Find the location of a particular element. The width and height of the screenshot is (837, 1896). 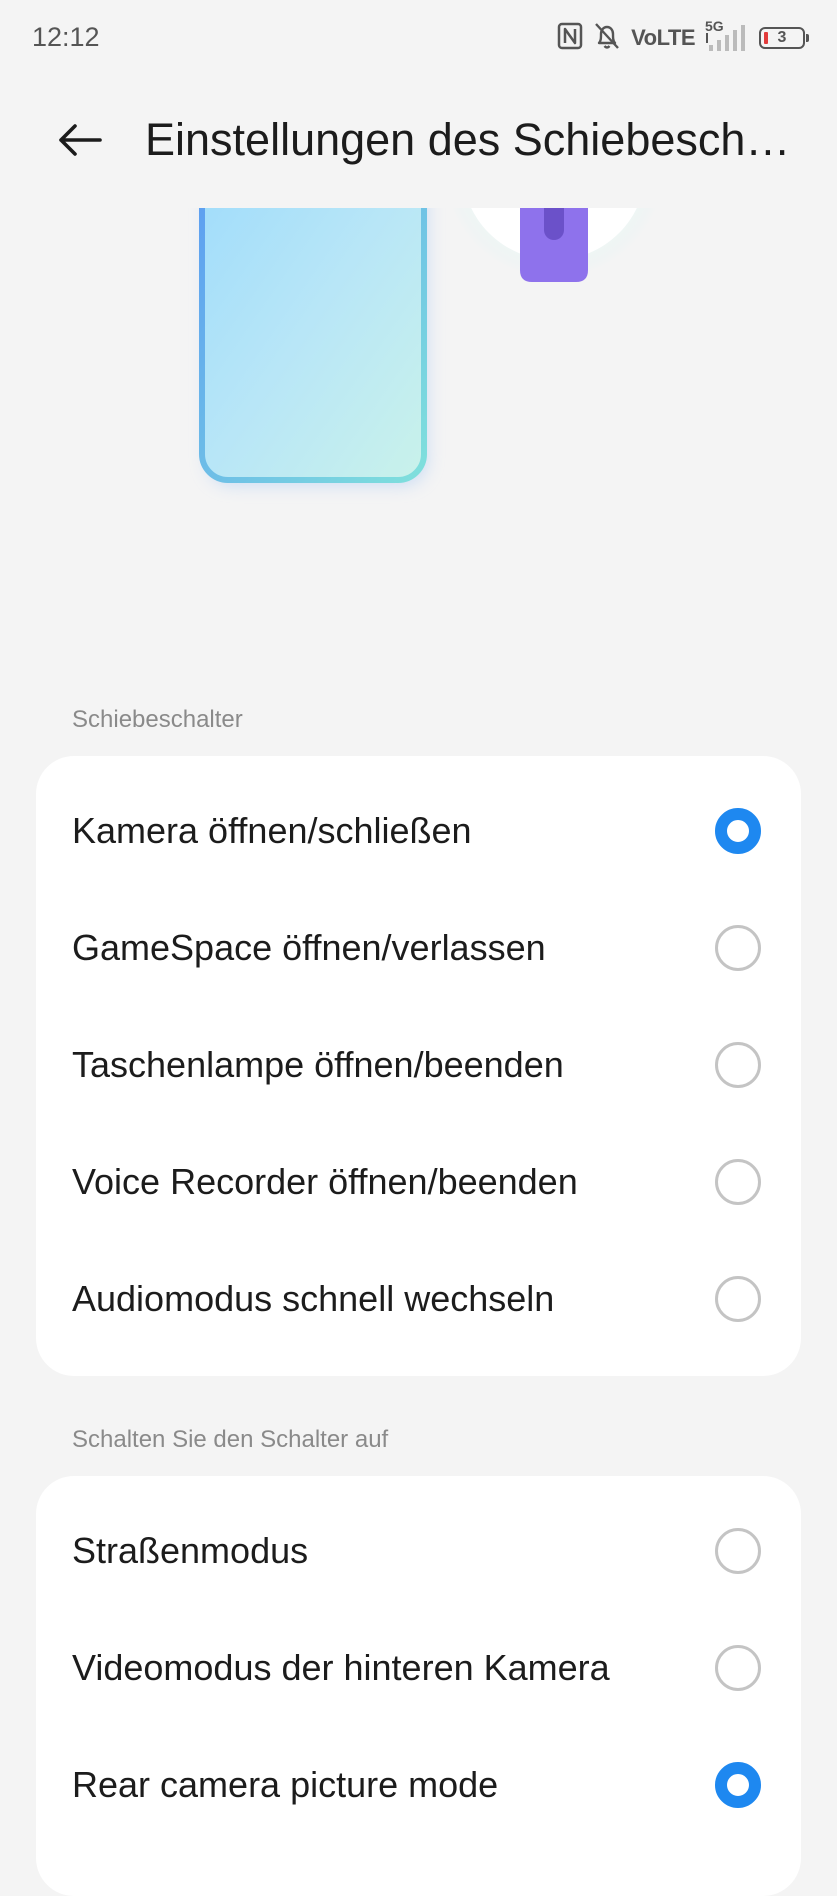

section-label-switch-up: Schalten Sie den Schalter auf is located at coordinates (230, 1439).